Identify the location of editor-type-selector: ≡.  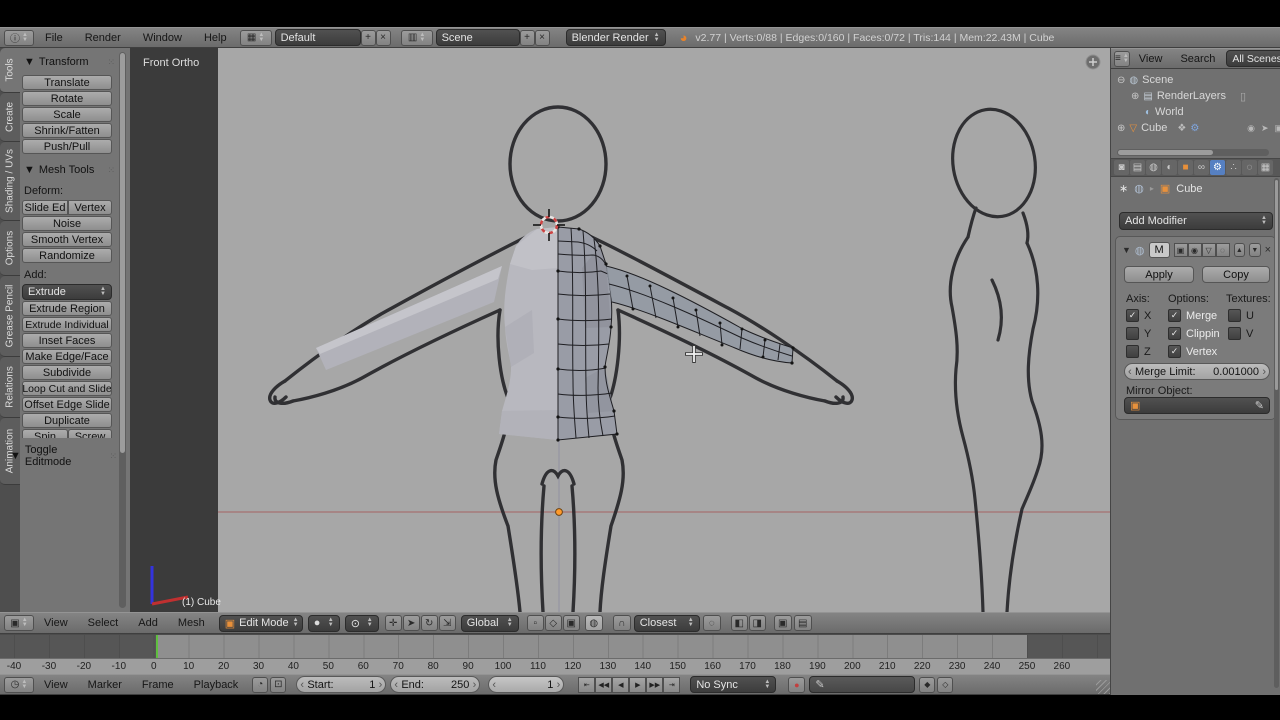
(1122, 58).